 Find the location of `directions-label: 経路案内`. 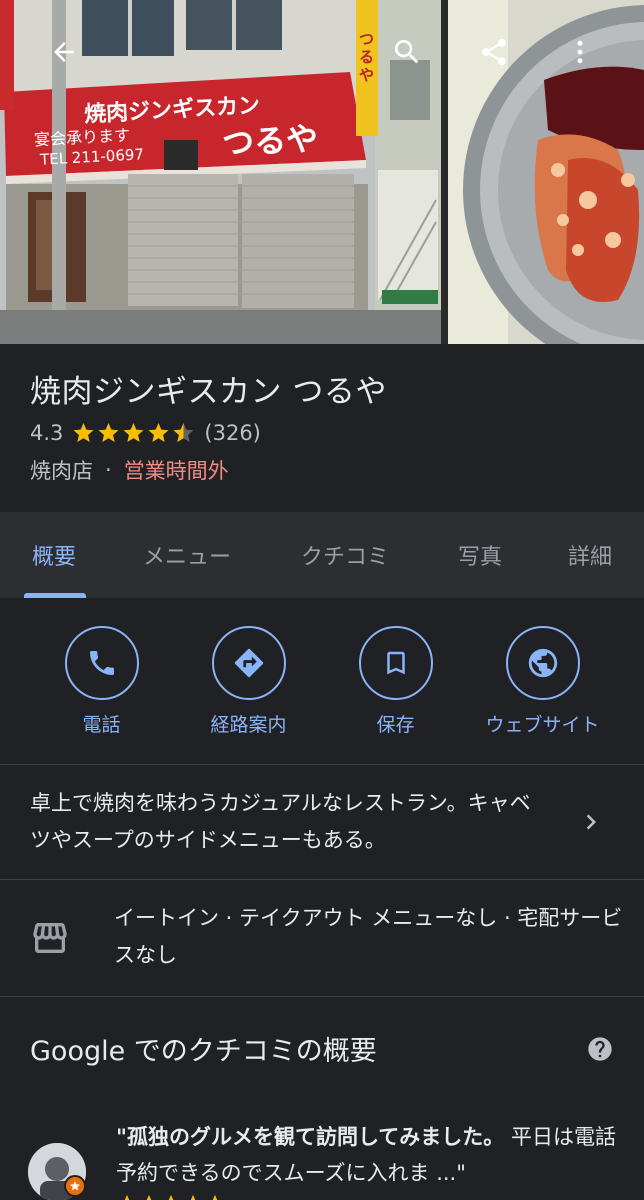

directions-label: 経路案内 is located at coordinates (248, 725).